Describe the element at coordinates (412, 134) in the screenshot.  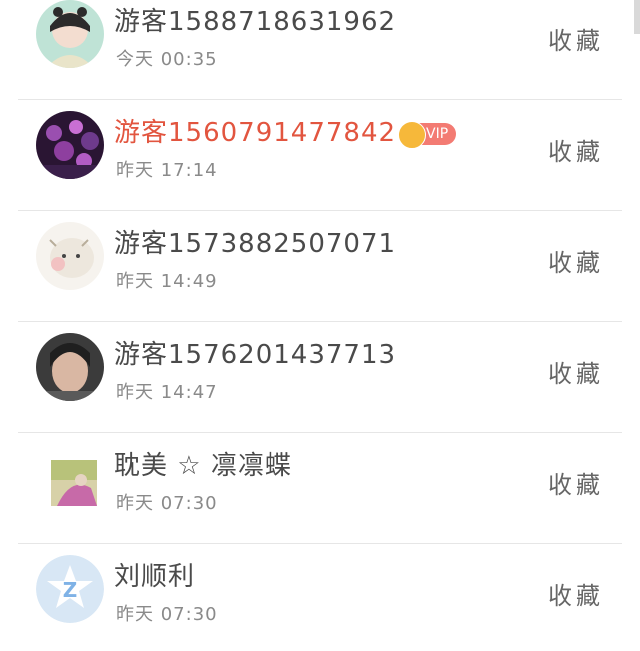
I see `crown-icon` at that location.